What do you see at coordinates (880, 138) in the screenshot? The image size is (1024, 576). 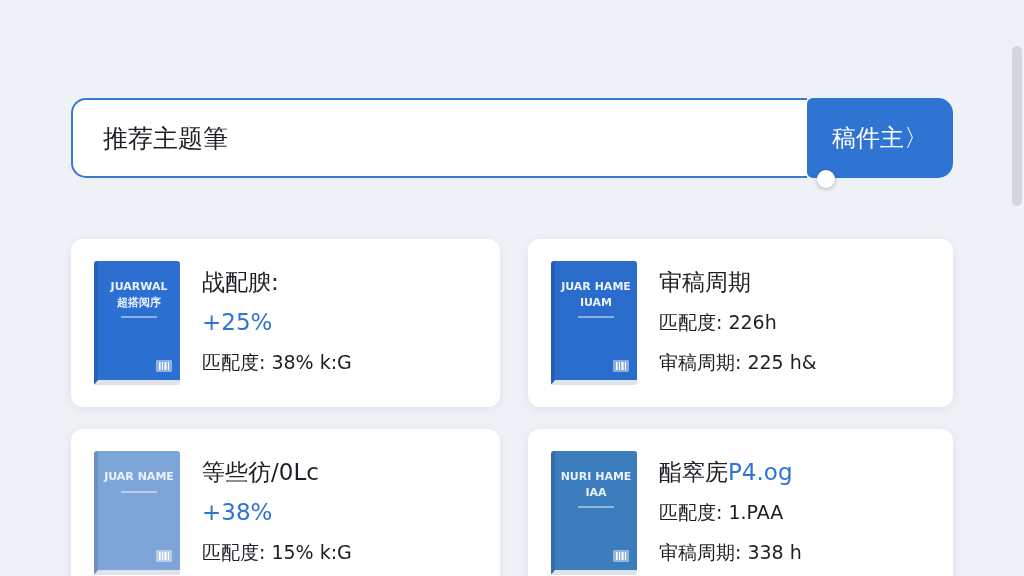 I see `search-button: 稿件主〉` at bounding box center [880, 138].